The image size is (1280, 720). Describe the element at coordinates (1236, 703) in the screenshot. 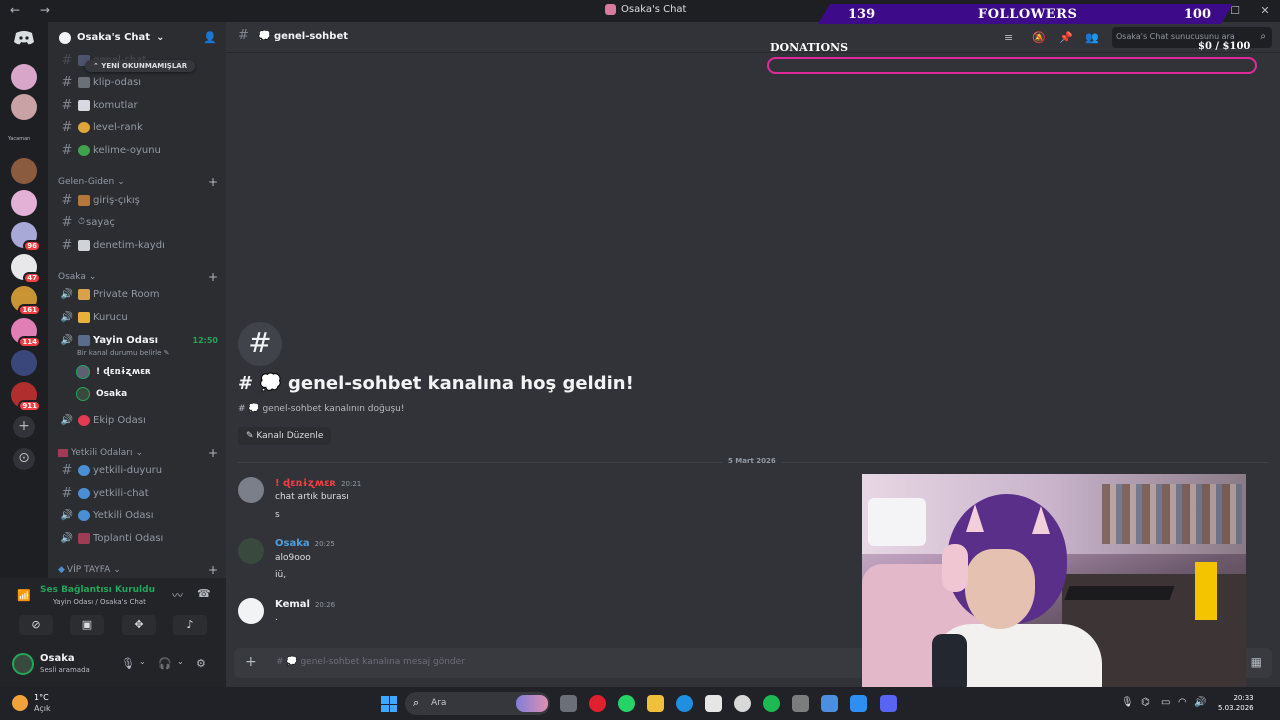

I see `clock: 20:33 5.03.2026` at that location.